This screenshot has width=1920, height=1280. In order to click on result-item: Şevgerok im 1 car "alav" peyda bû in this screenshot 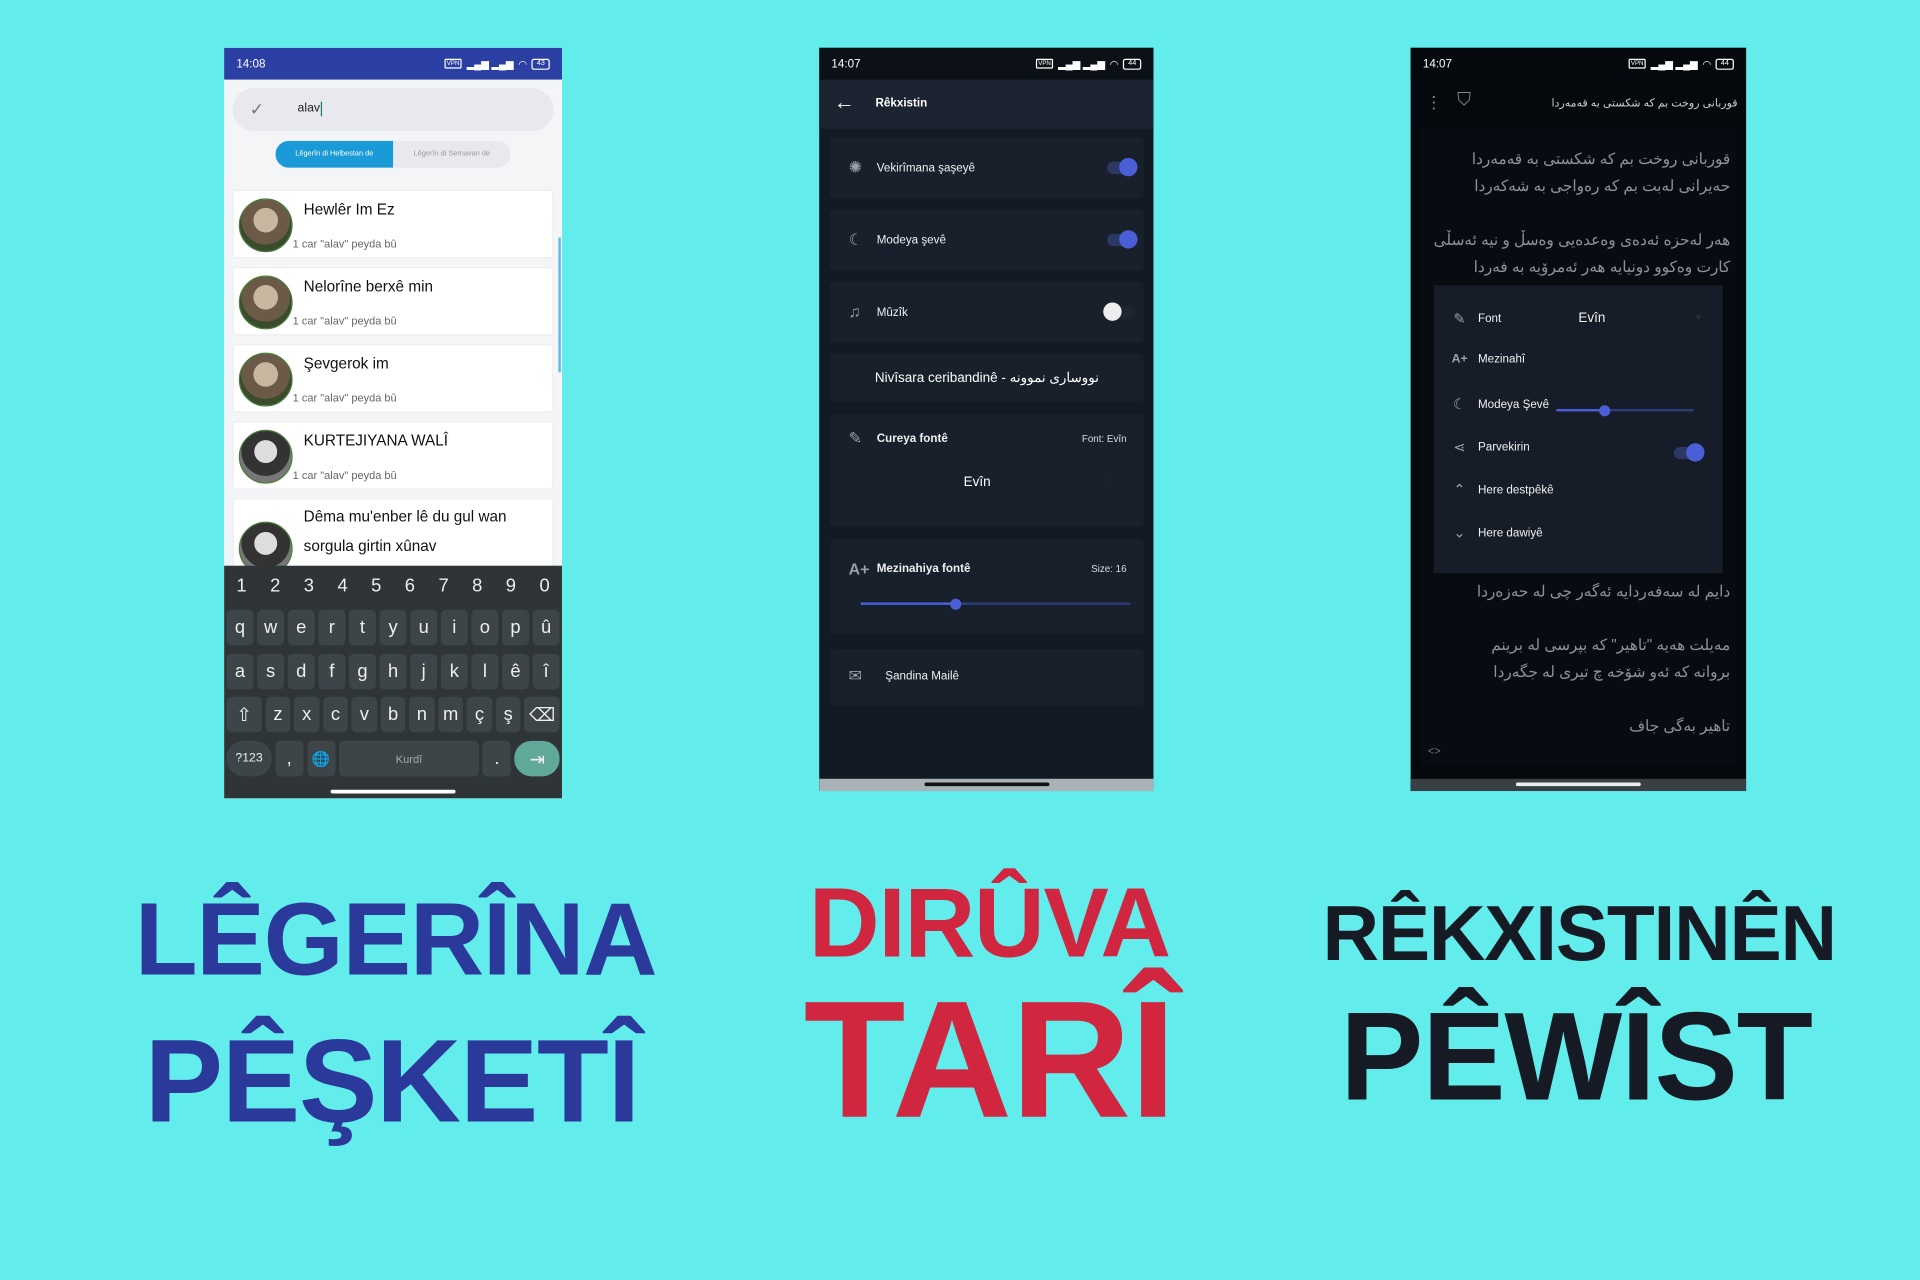, I will do `click(393, 378)`.